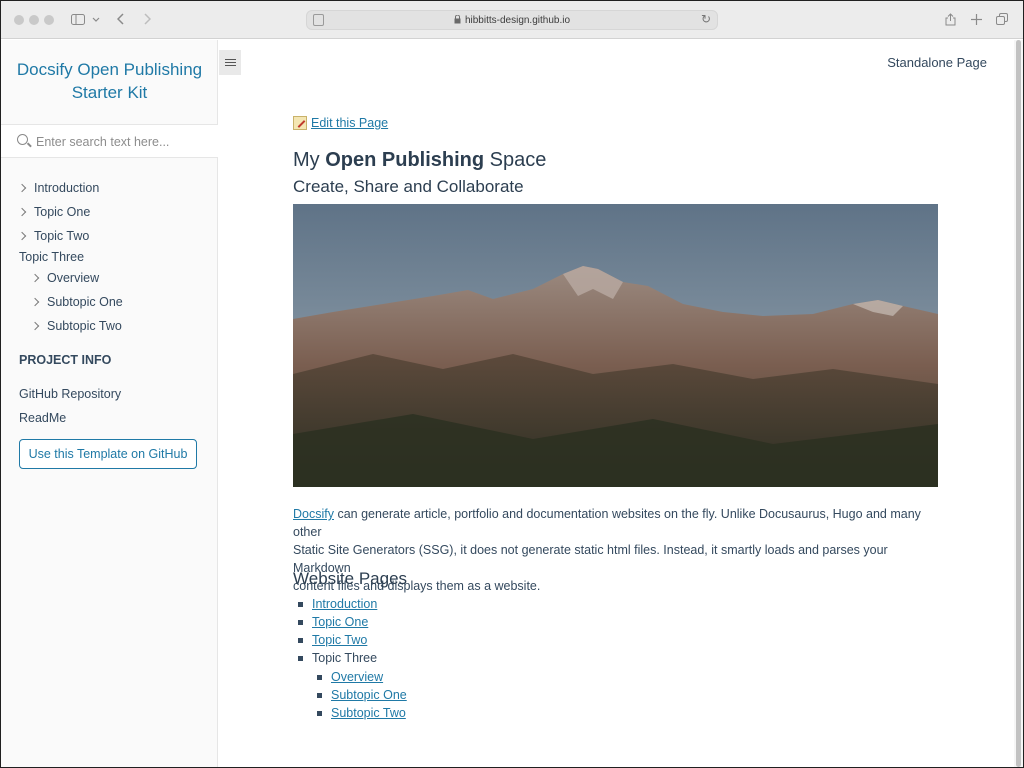 Image resolution: width=1024 pixels, height=768 pixels. What do you see at coordinates (300, 123) in the screenshot?
I see `memo-icon` at bounding box center [300, 123].